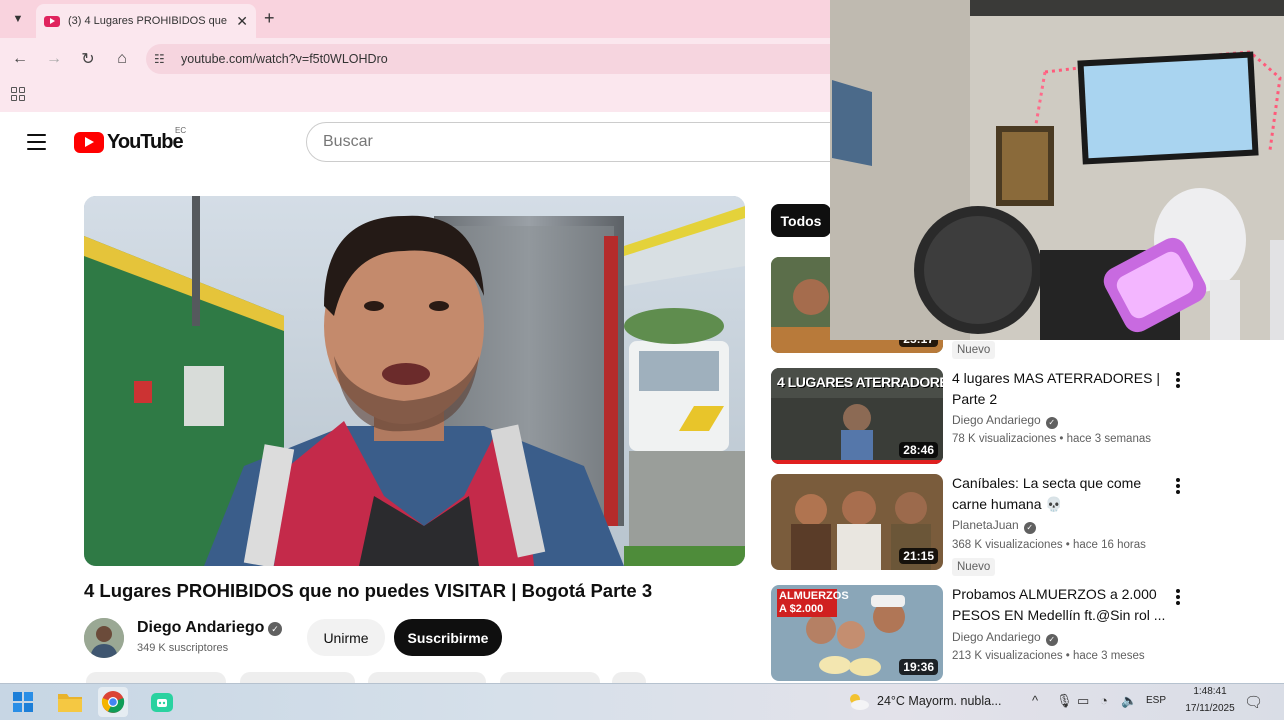  What do you see at coordinates (801, 220) in the screenshot?
I see `chip-all: Todos` at bounding box center [801, 220].